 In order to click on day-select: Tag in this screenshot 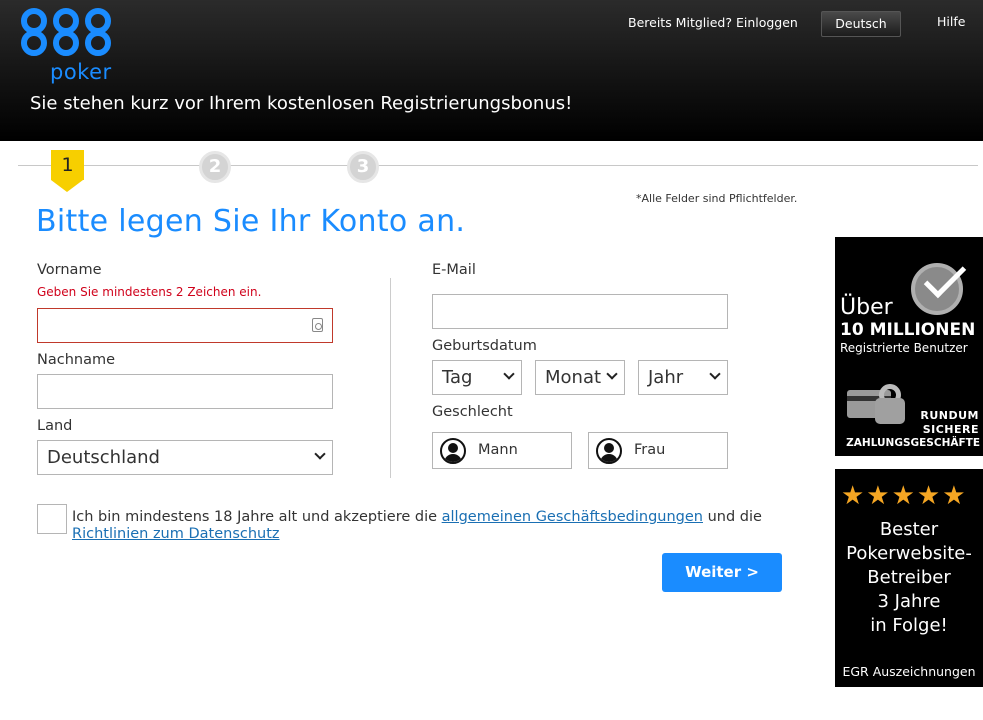, I will do `click(477, 377)`.